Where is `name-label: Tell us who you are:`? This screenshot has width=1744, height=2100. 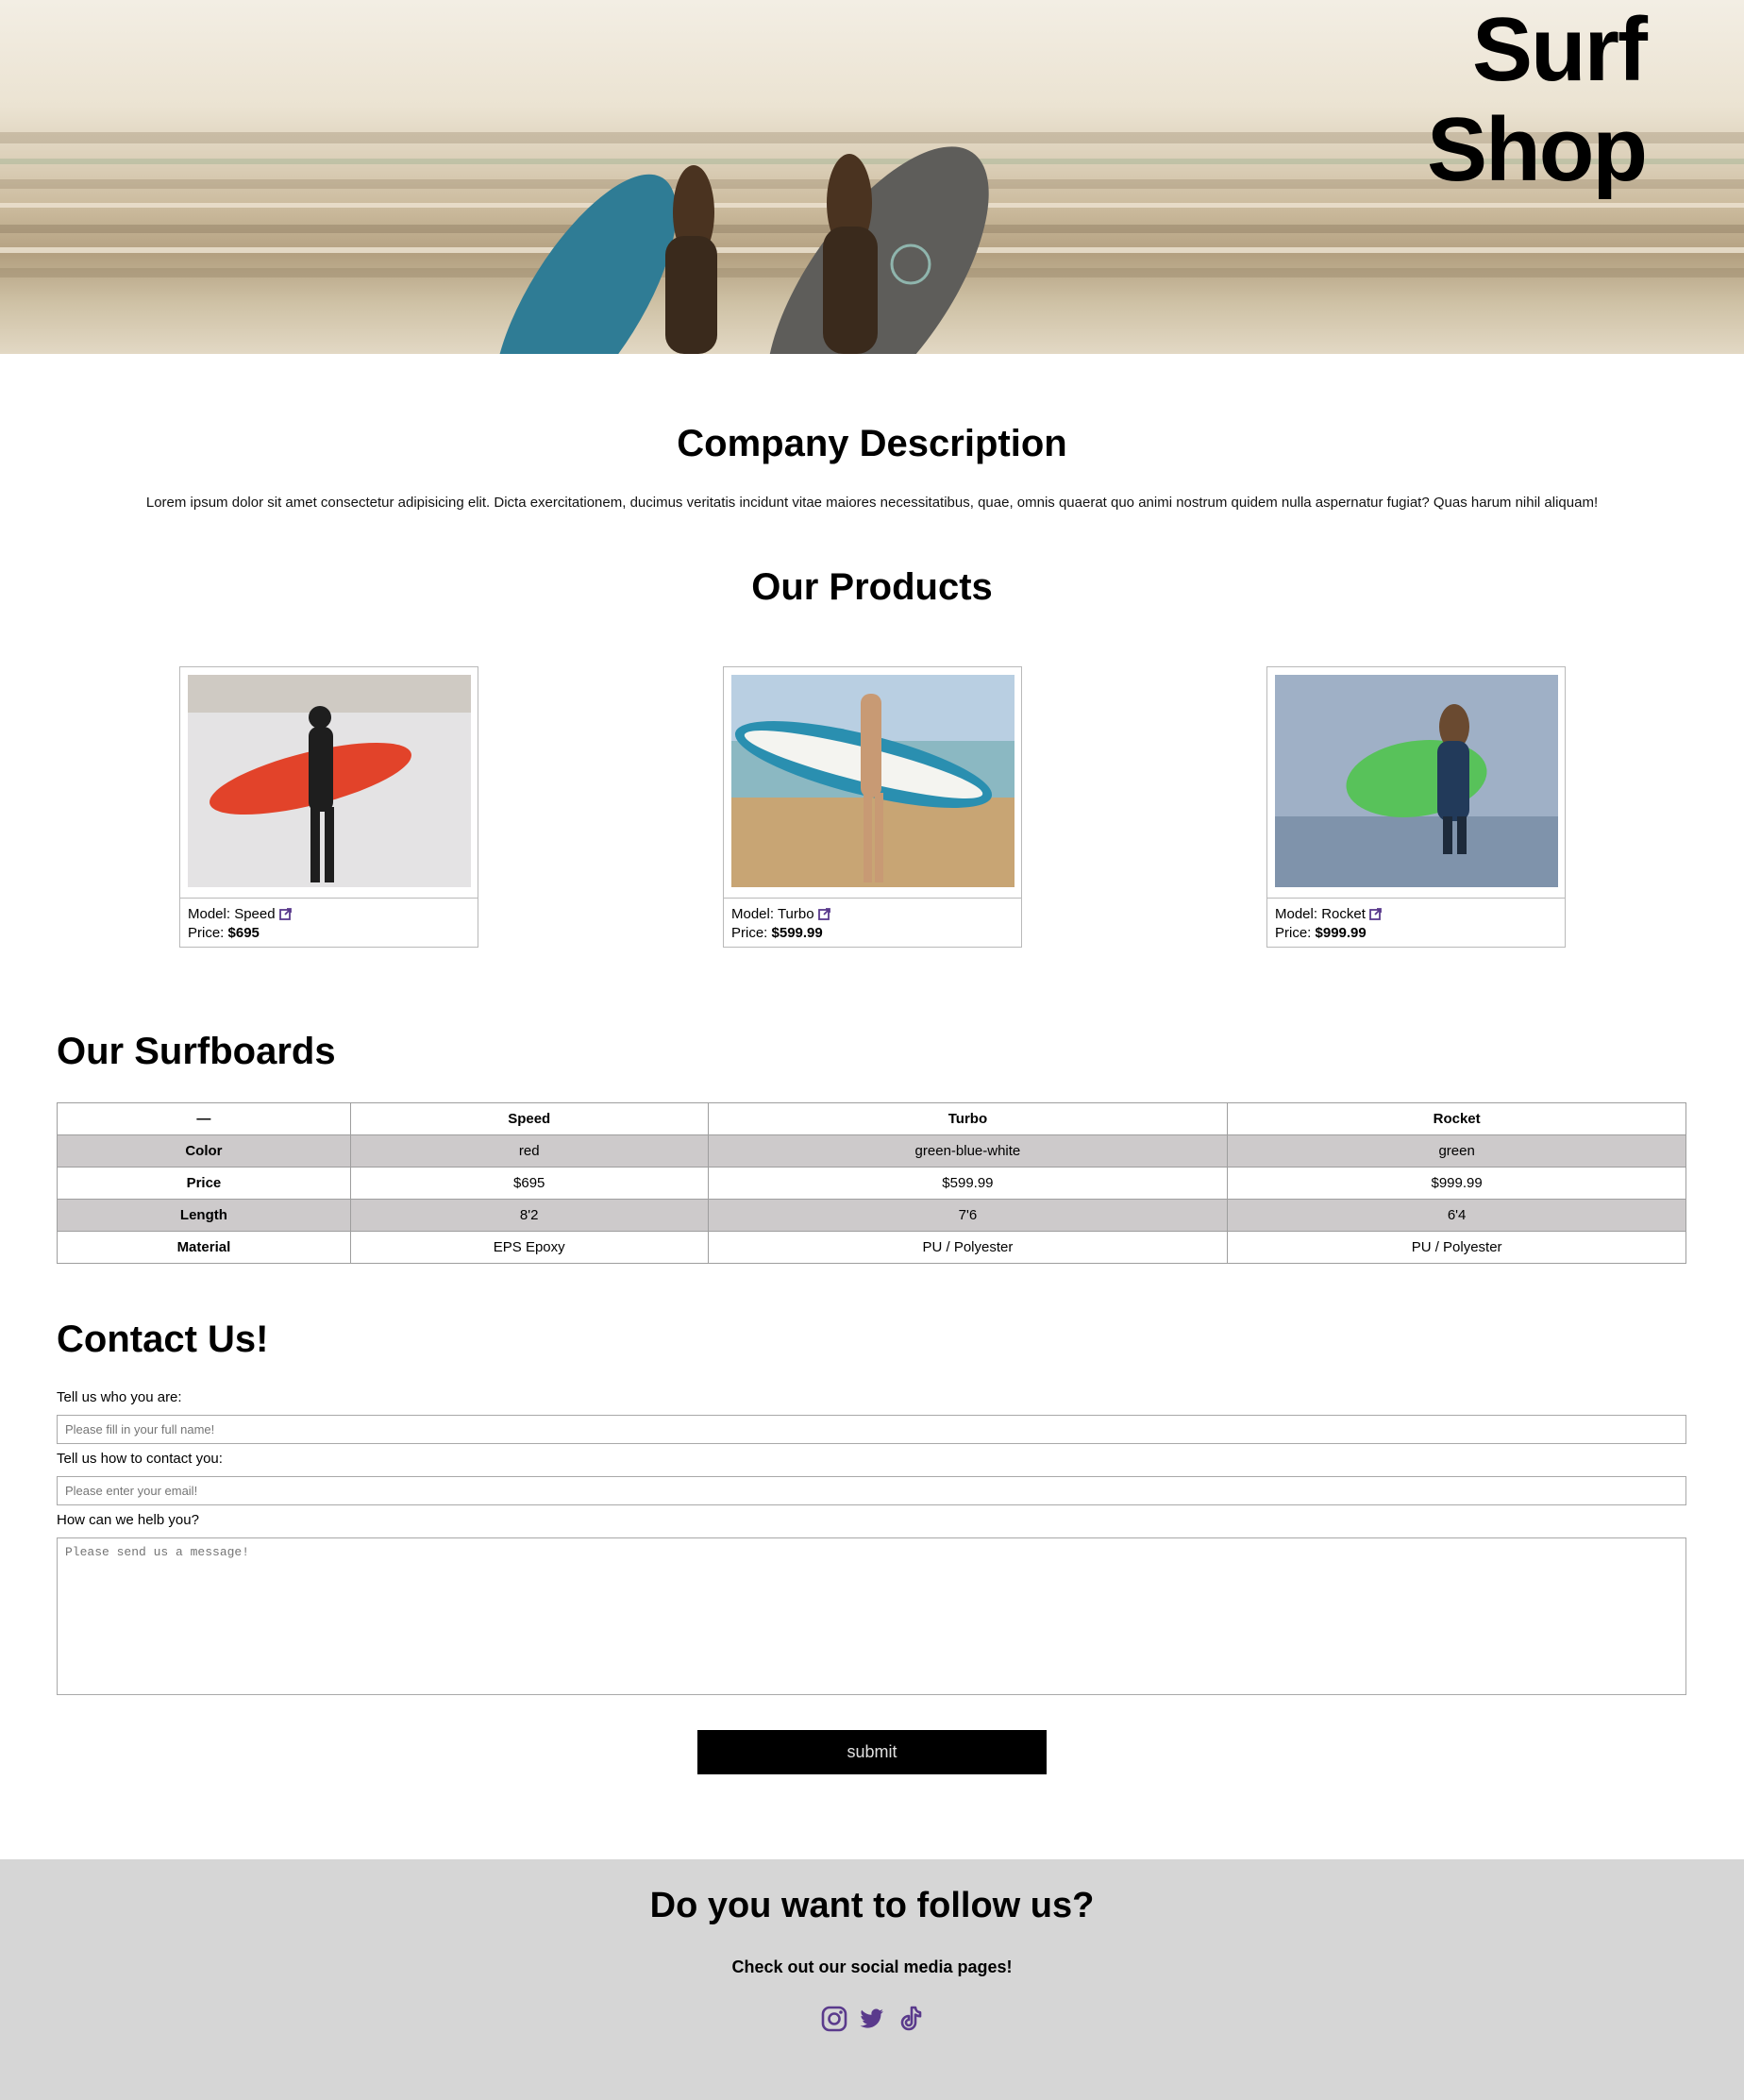
name-label: Tell us who you are: is located at coordinates (119, 1397).